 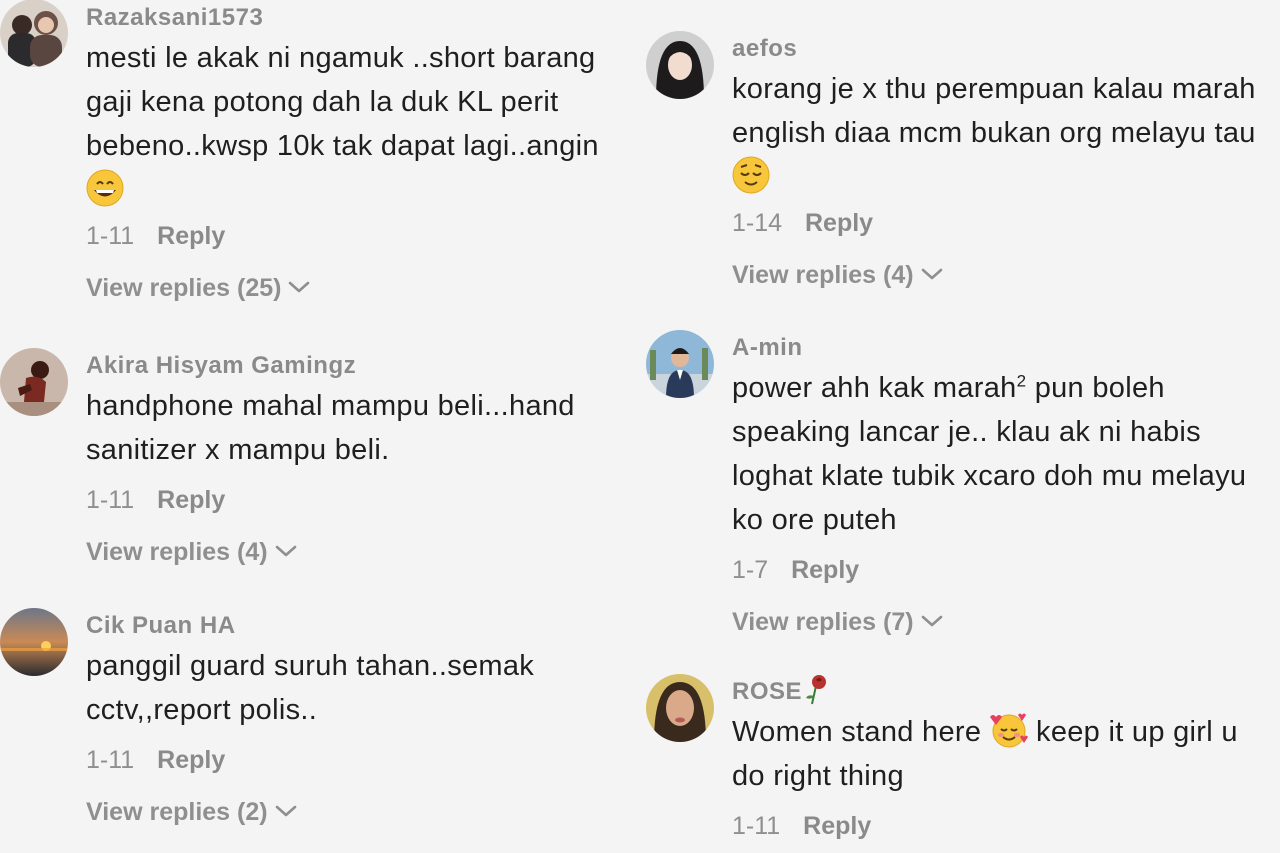 I want to click on view-replies-label: View replies (7), so click(x=823, y=622).